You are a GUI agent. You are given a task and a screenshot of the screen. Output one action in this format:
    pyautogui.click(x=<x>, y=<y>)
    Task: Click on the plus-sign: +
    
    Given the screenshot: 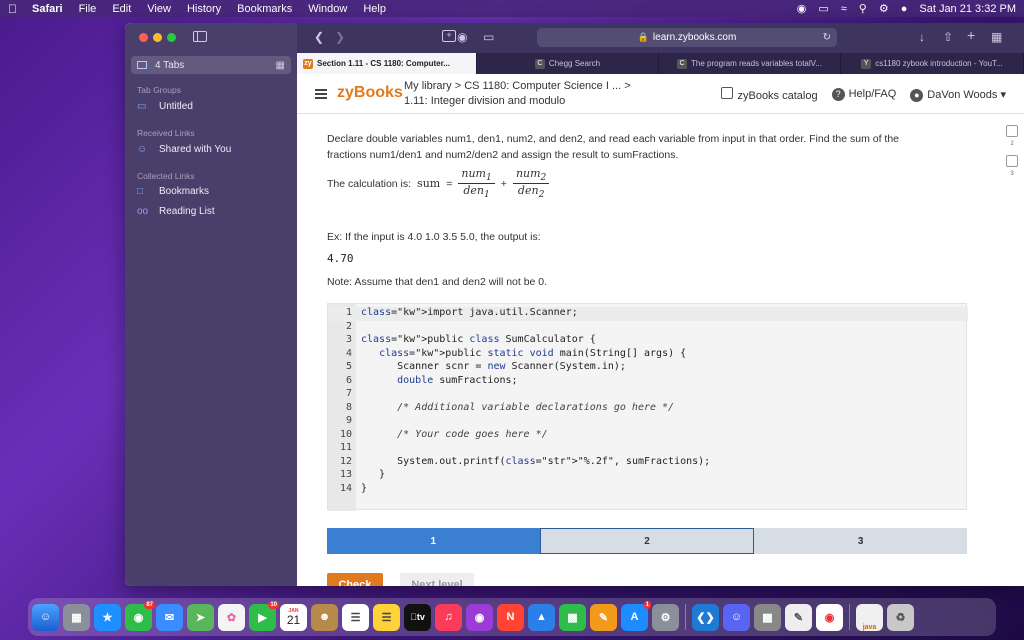 What is the action you would take?
    pyautogui.click(x=503, y=183)
    